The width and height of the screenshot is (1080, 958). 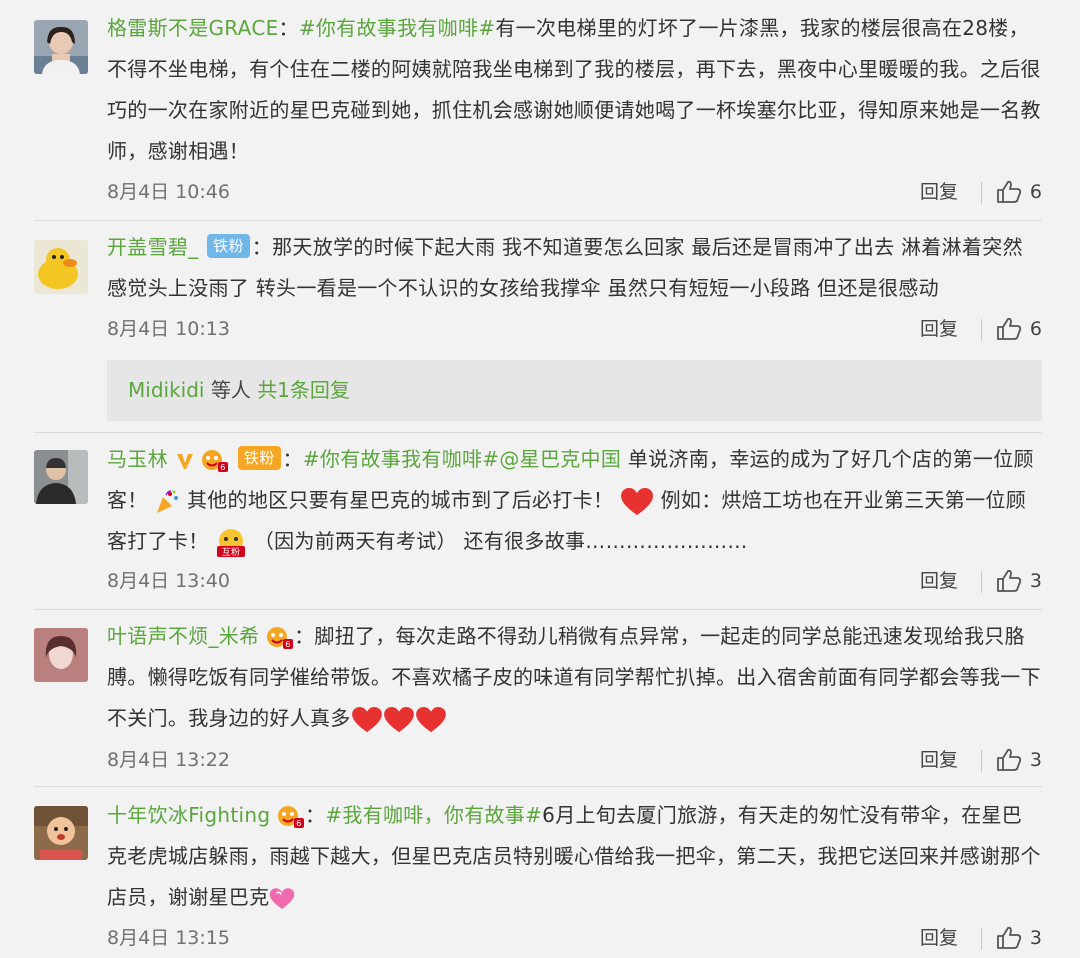 What do you see at coordinates (168, 581) in the screenshot?
I see `comment-date: 8月4日 13:40` at bounding box center [168, 581].